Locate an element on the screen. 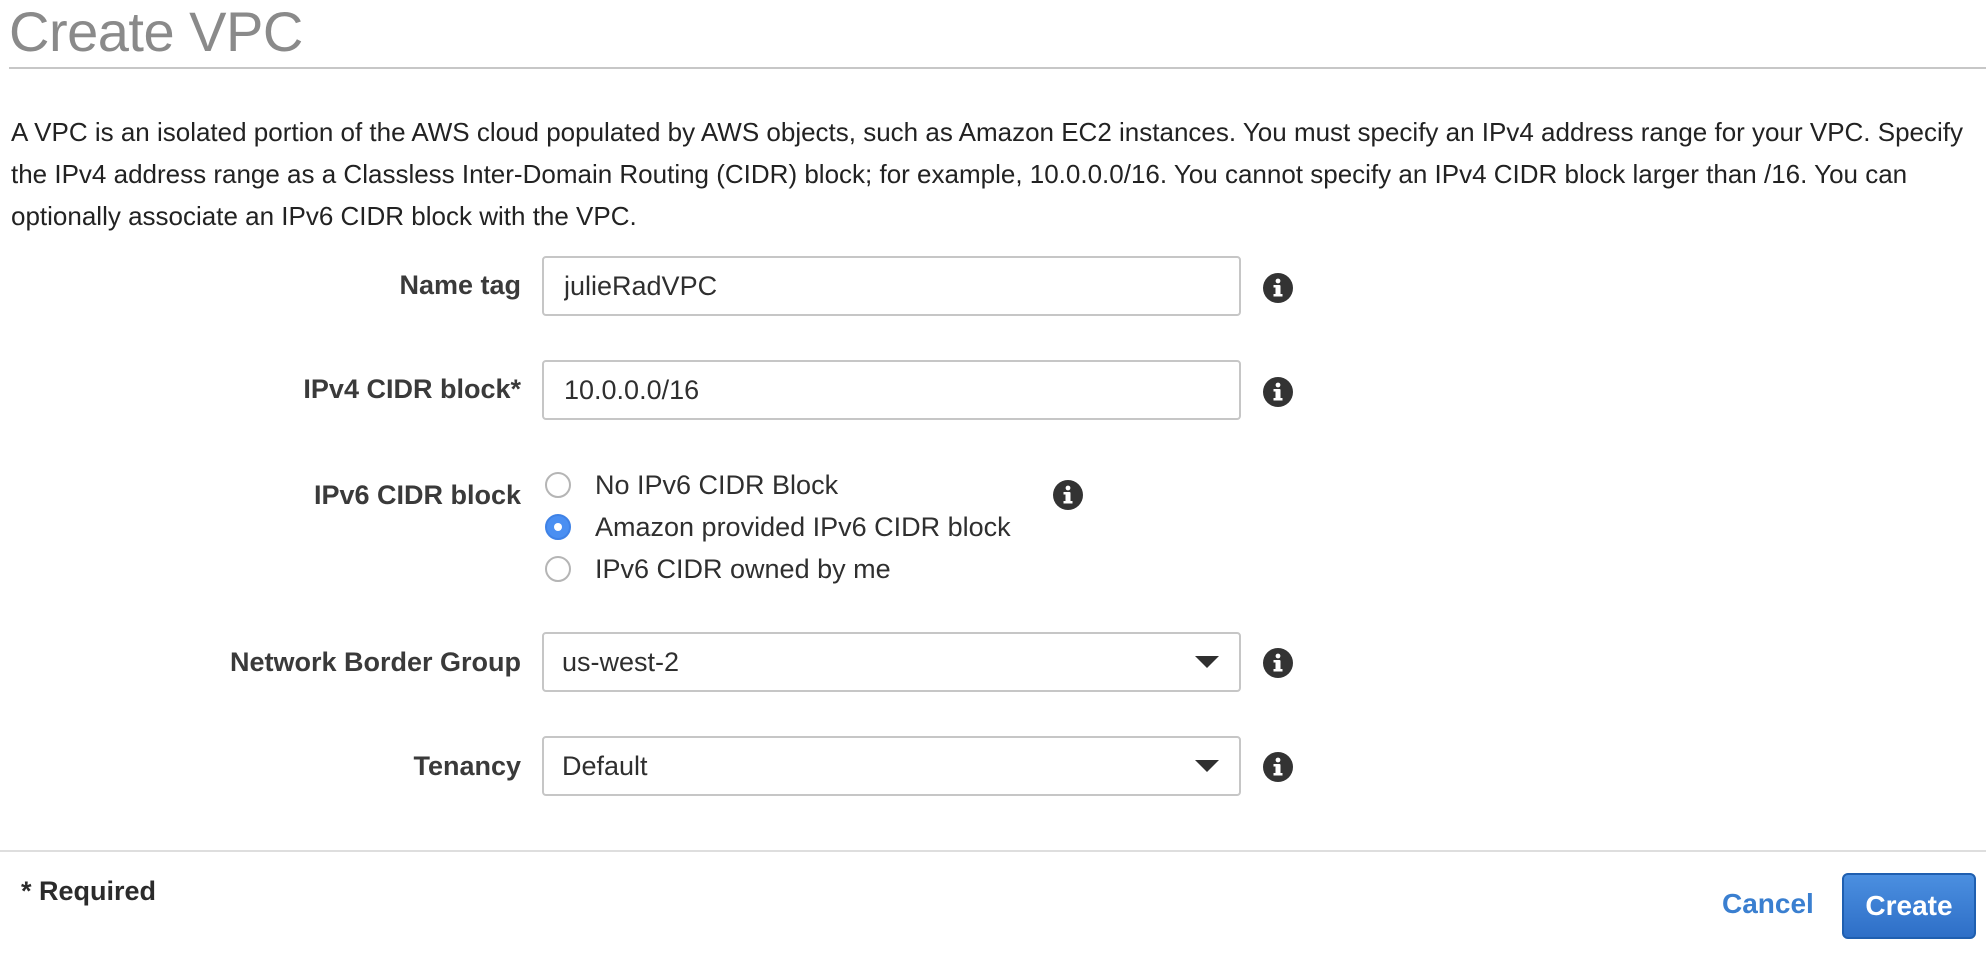  tenancy-select: Default is located at coordinates (891, 766).